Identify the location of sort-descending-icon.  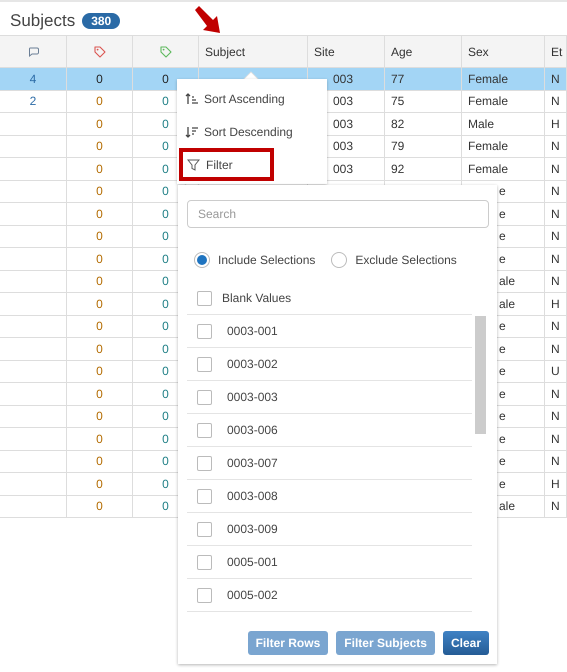
(191, 132).